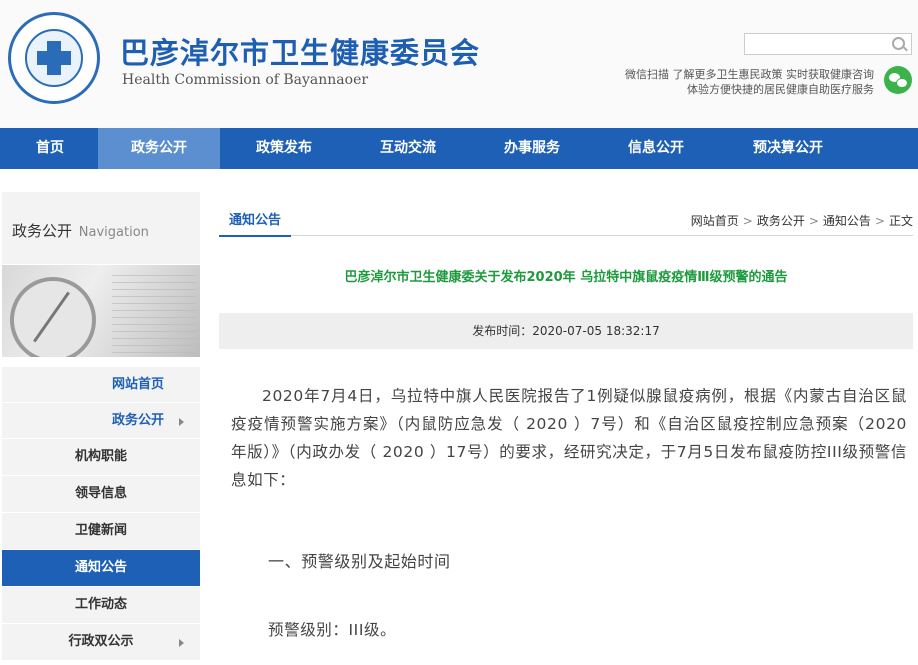 This screenshot has height=665, width=918. What do you see at coordinates (788, 148) in the screenshot?
I see `nav-budget-disclosure: 预决算公开` at bounding box center [788, 148].